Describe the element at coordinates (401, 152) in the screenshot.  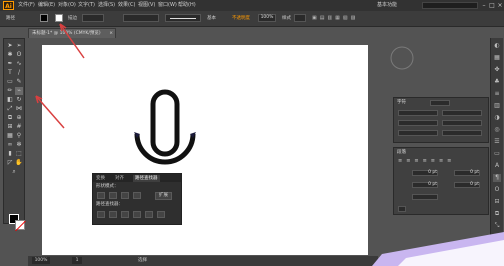
I see `paragraph-panel-title: 段落` at that location.